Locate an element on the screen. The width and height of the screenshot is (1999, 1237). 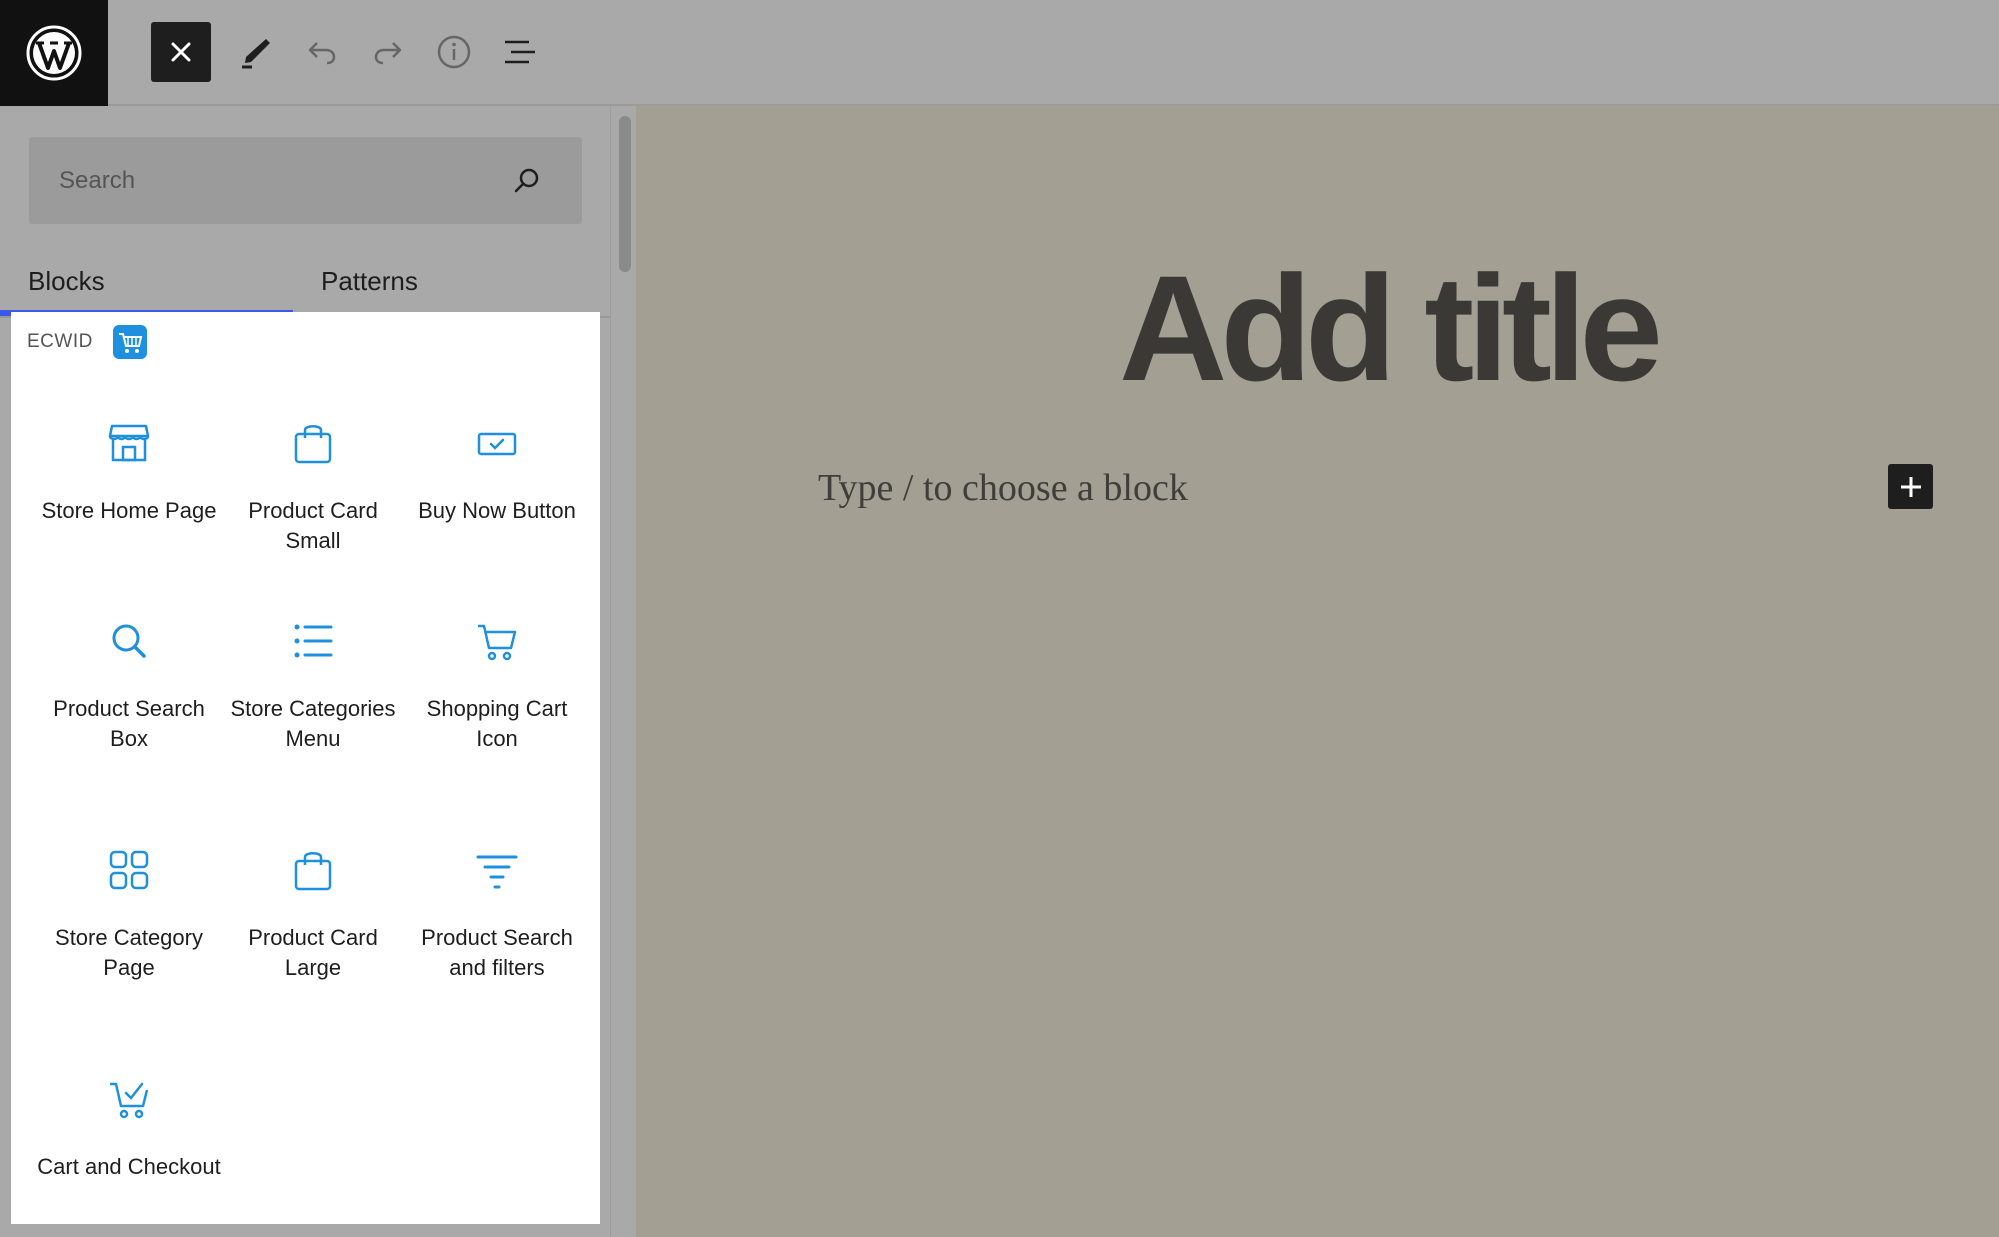
tools-button is located at coordinates (256, 52).